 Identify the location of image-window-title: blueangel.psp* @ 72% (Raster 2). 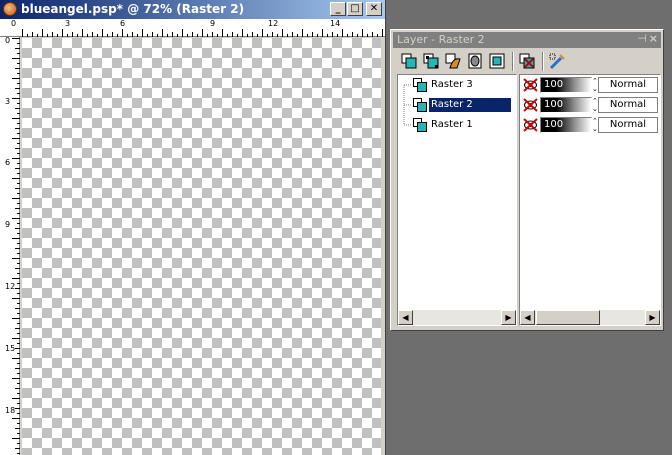
(133, 9).